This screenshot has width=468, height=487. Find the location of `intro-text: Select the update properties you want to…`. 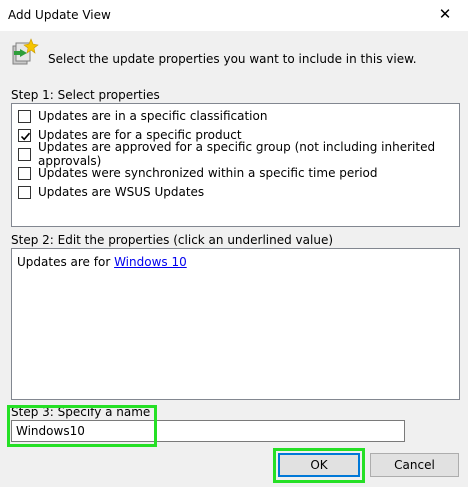

intro-text: Select the update properties you want to… is located at coordinates (232, 59).